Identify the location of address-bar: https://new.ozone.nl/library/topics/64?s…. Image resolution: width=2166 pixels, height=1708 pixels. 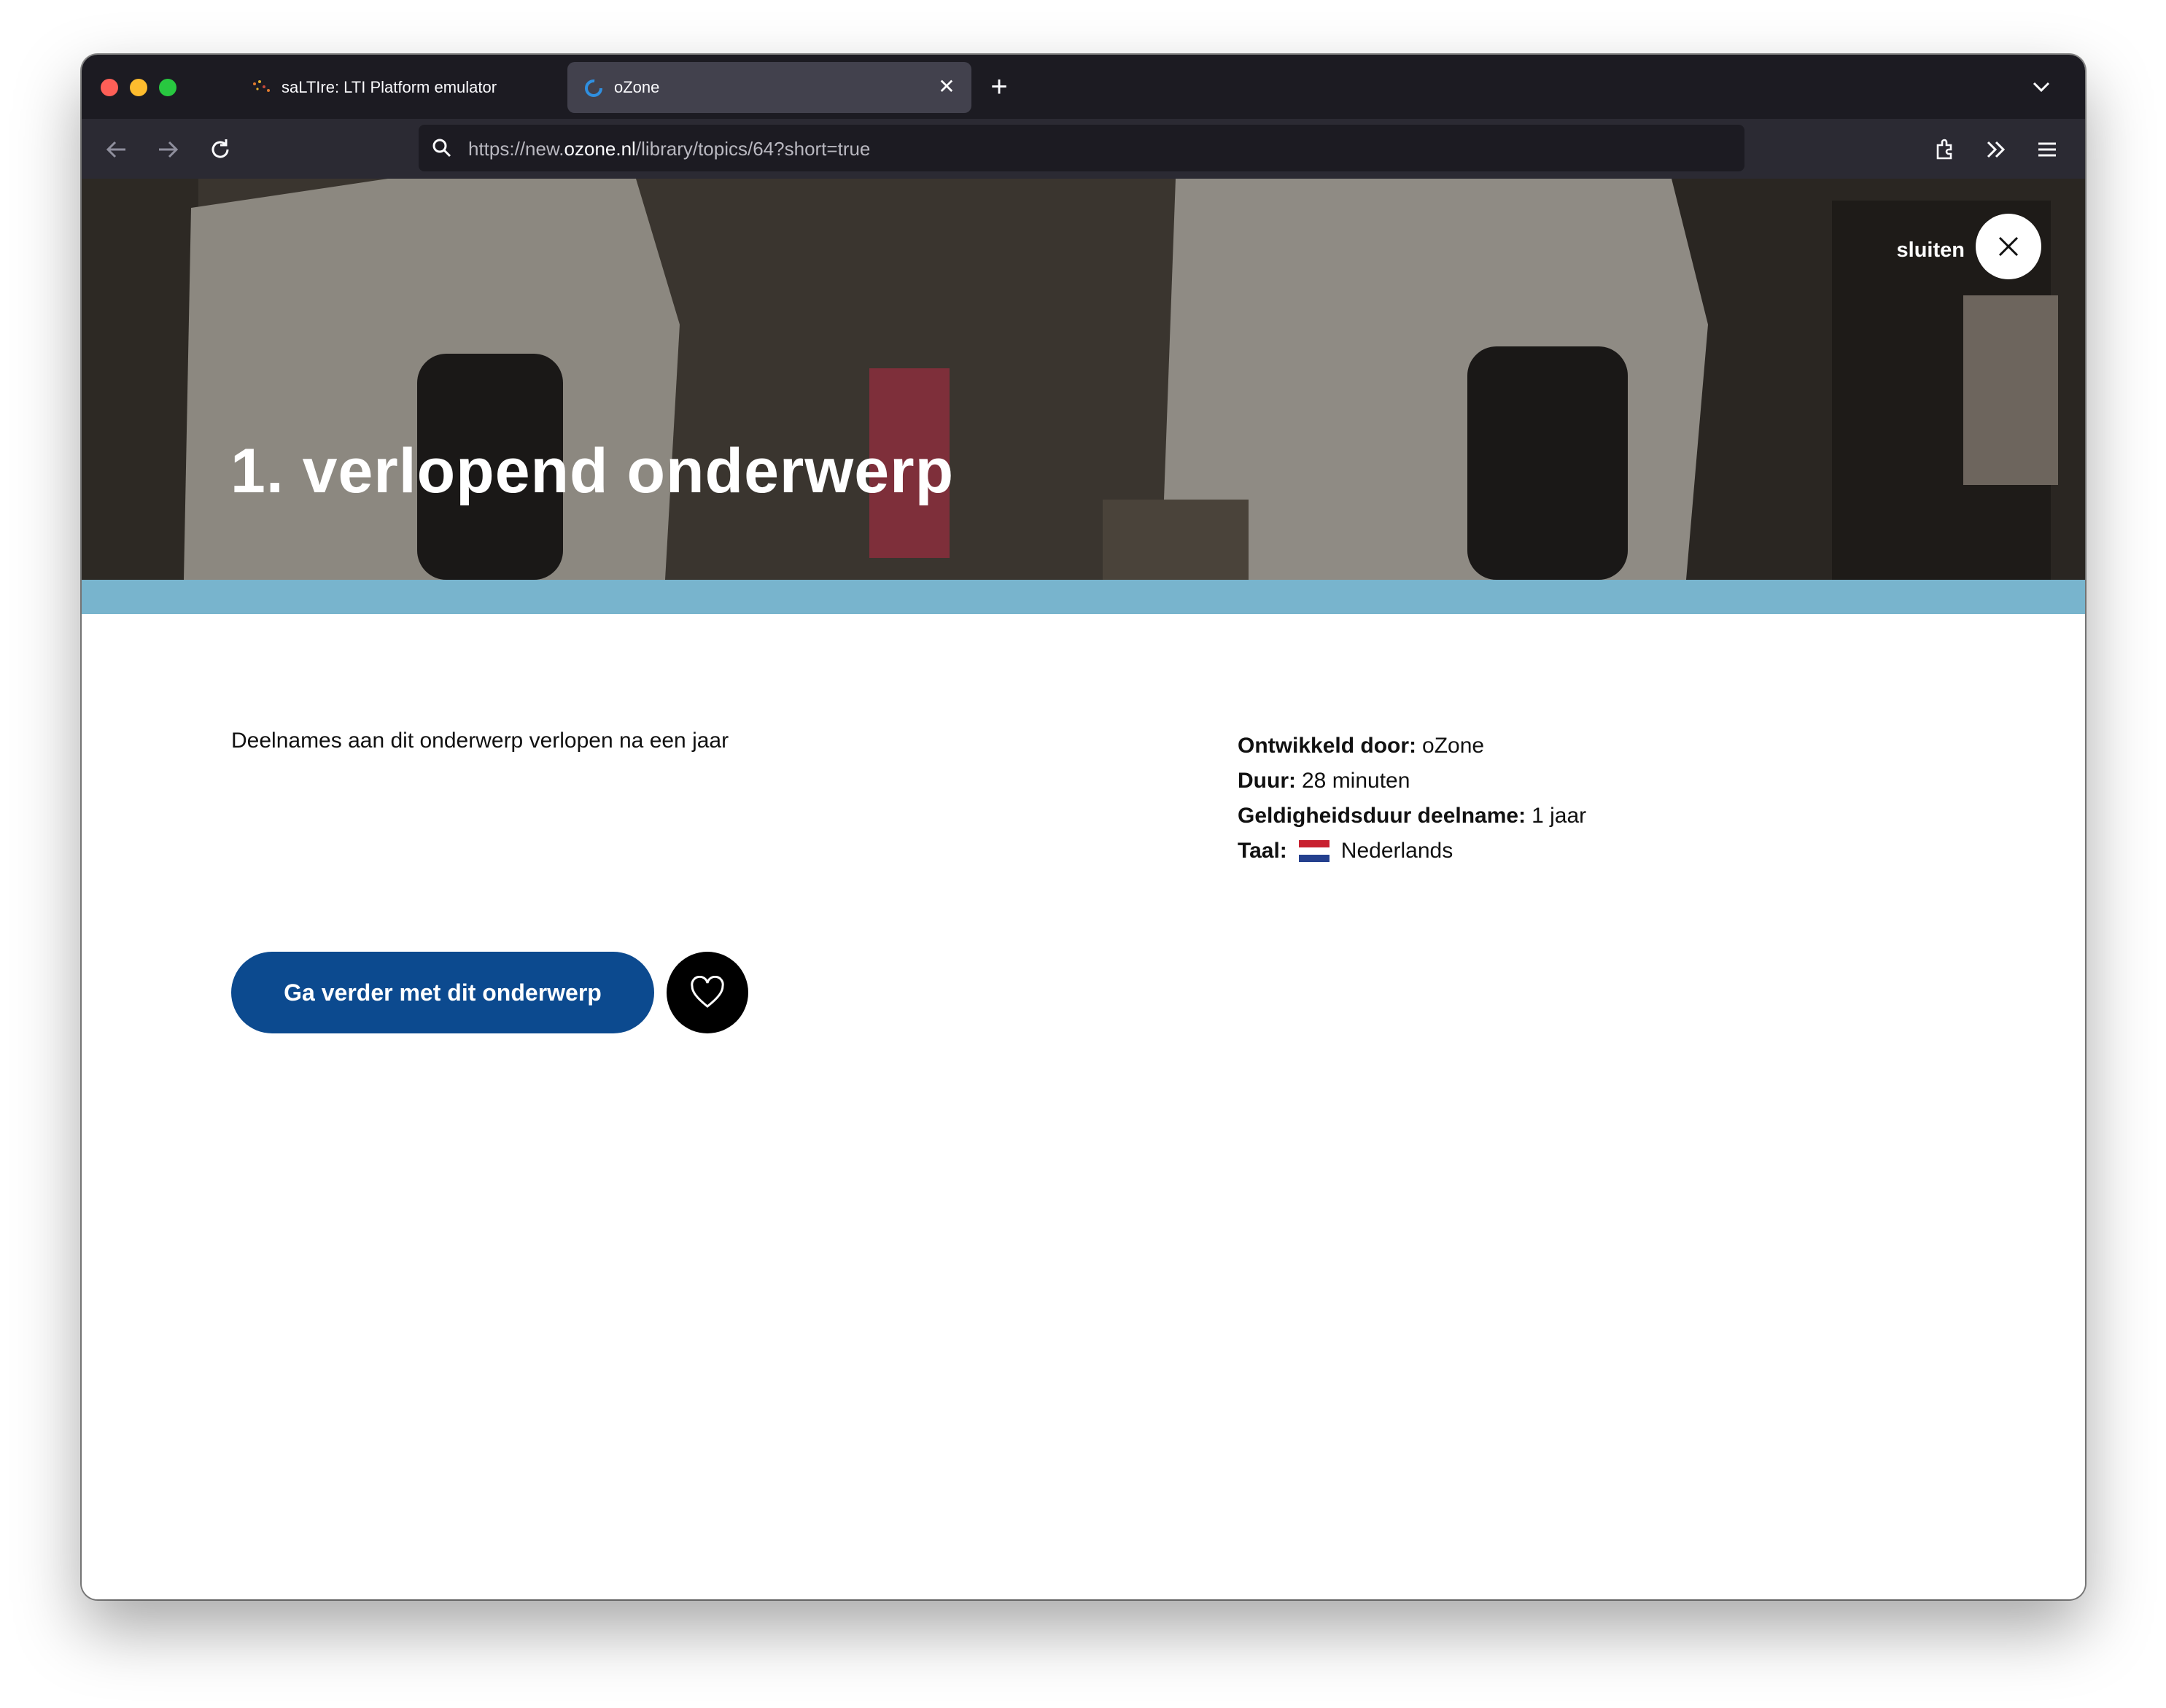
(1081, 148).